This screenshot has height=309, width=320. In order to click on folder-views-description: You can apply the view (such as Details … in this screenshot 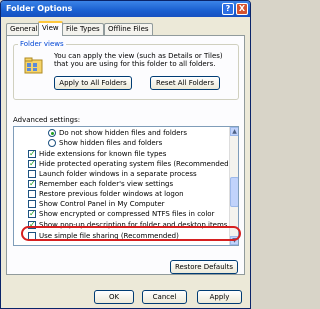, I will do `click(138, 60)`.